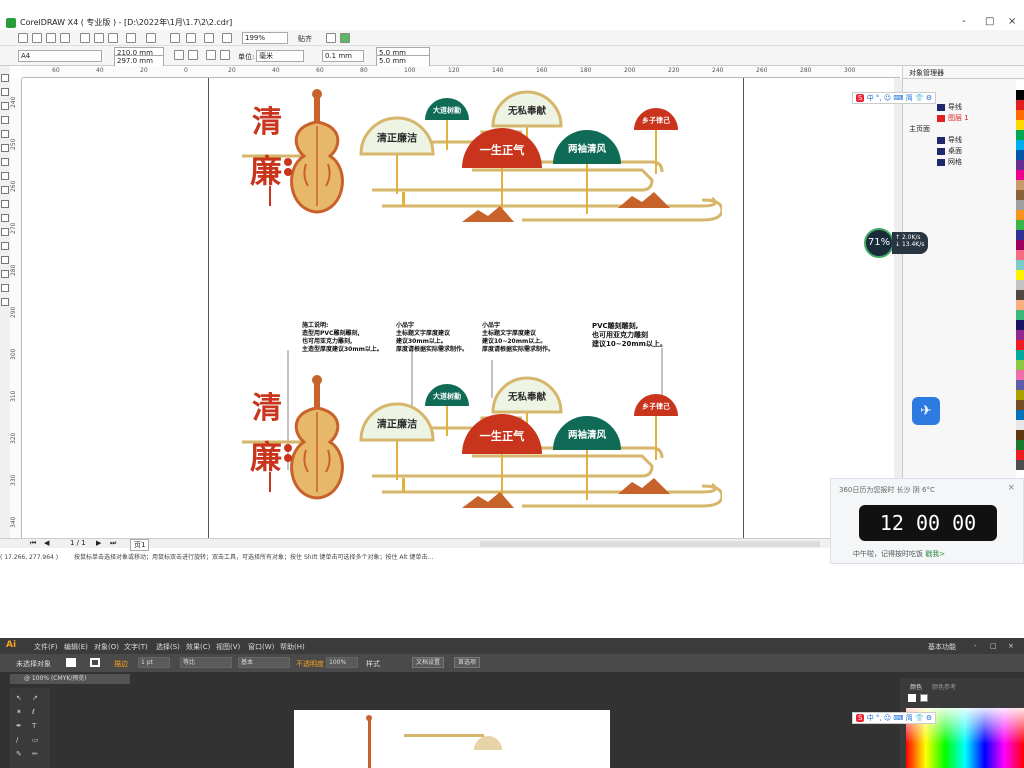 The image size is (1024, 768). Describe the element at coordinates (989, 21) in the screenshot. I see `maximize-button: □` at that location.